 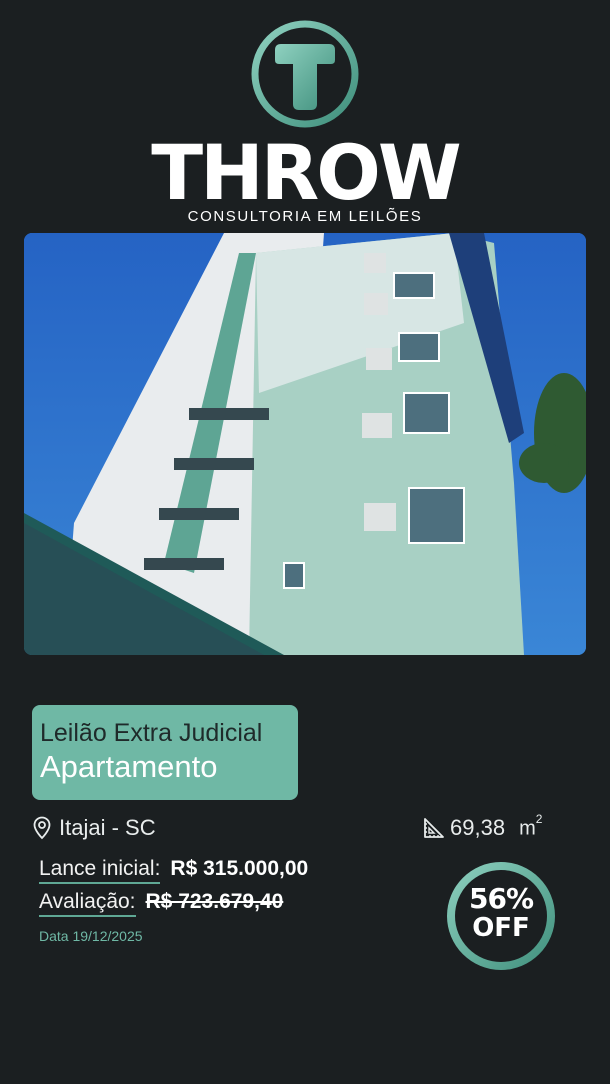 I want to click on map-pin-icon, so click(x=42, y=828).